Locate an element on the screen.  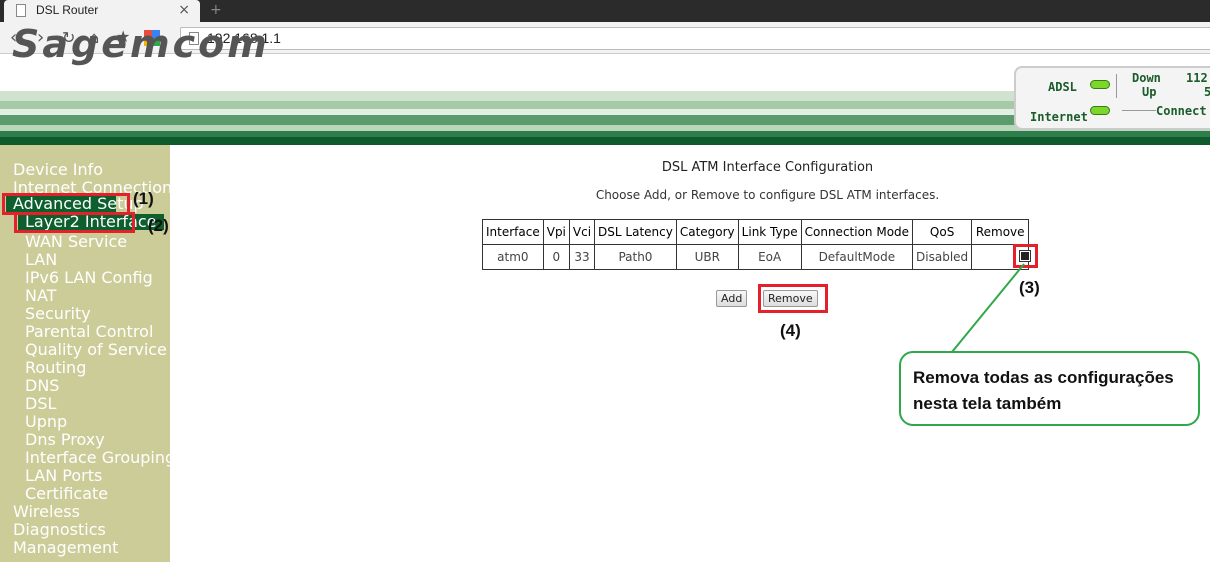
menu-upnp: Upnp is located at coordinates (46, 421).